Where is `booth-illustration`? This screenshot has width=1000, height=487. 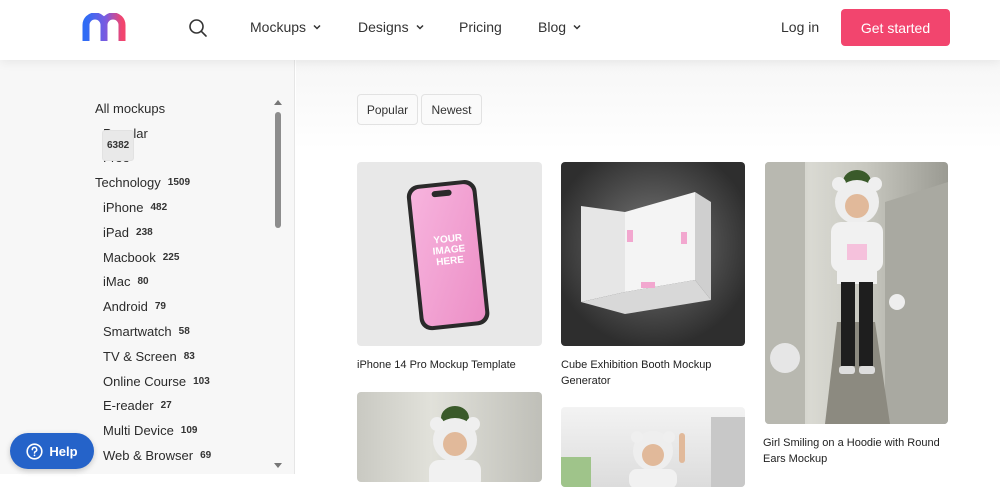
booth-illustration is located at coordinates (646, 253).